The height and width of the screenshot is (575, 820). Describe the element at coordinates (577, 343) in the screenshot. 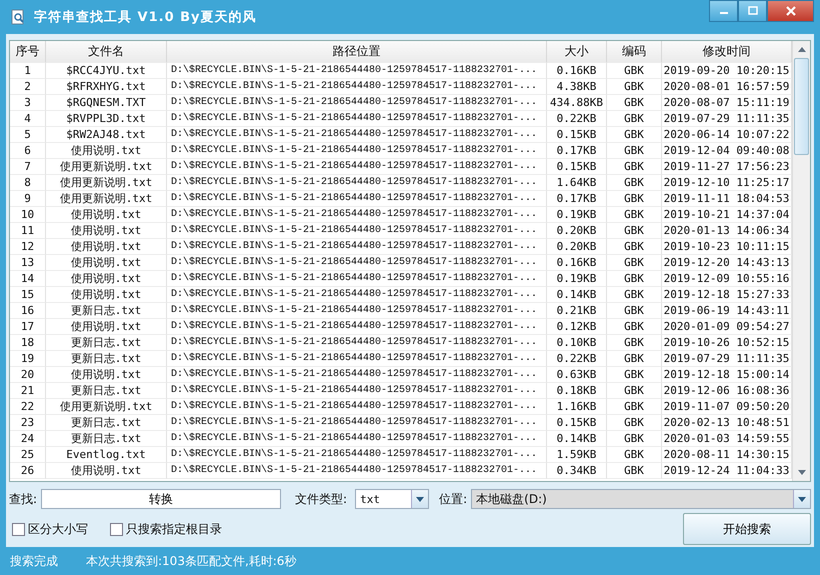

I see `table-cell: 0.10KB` at that location.